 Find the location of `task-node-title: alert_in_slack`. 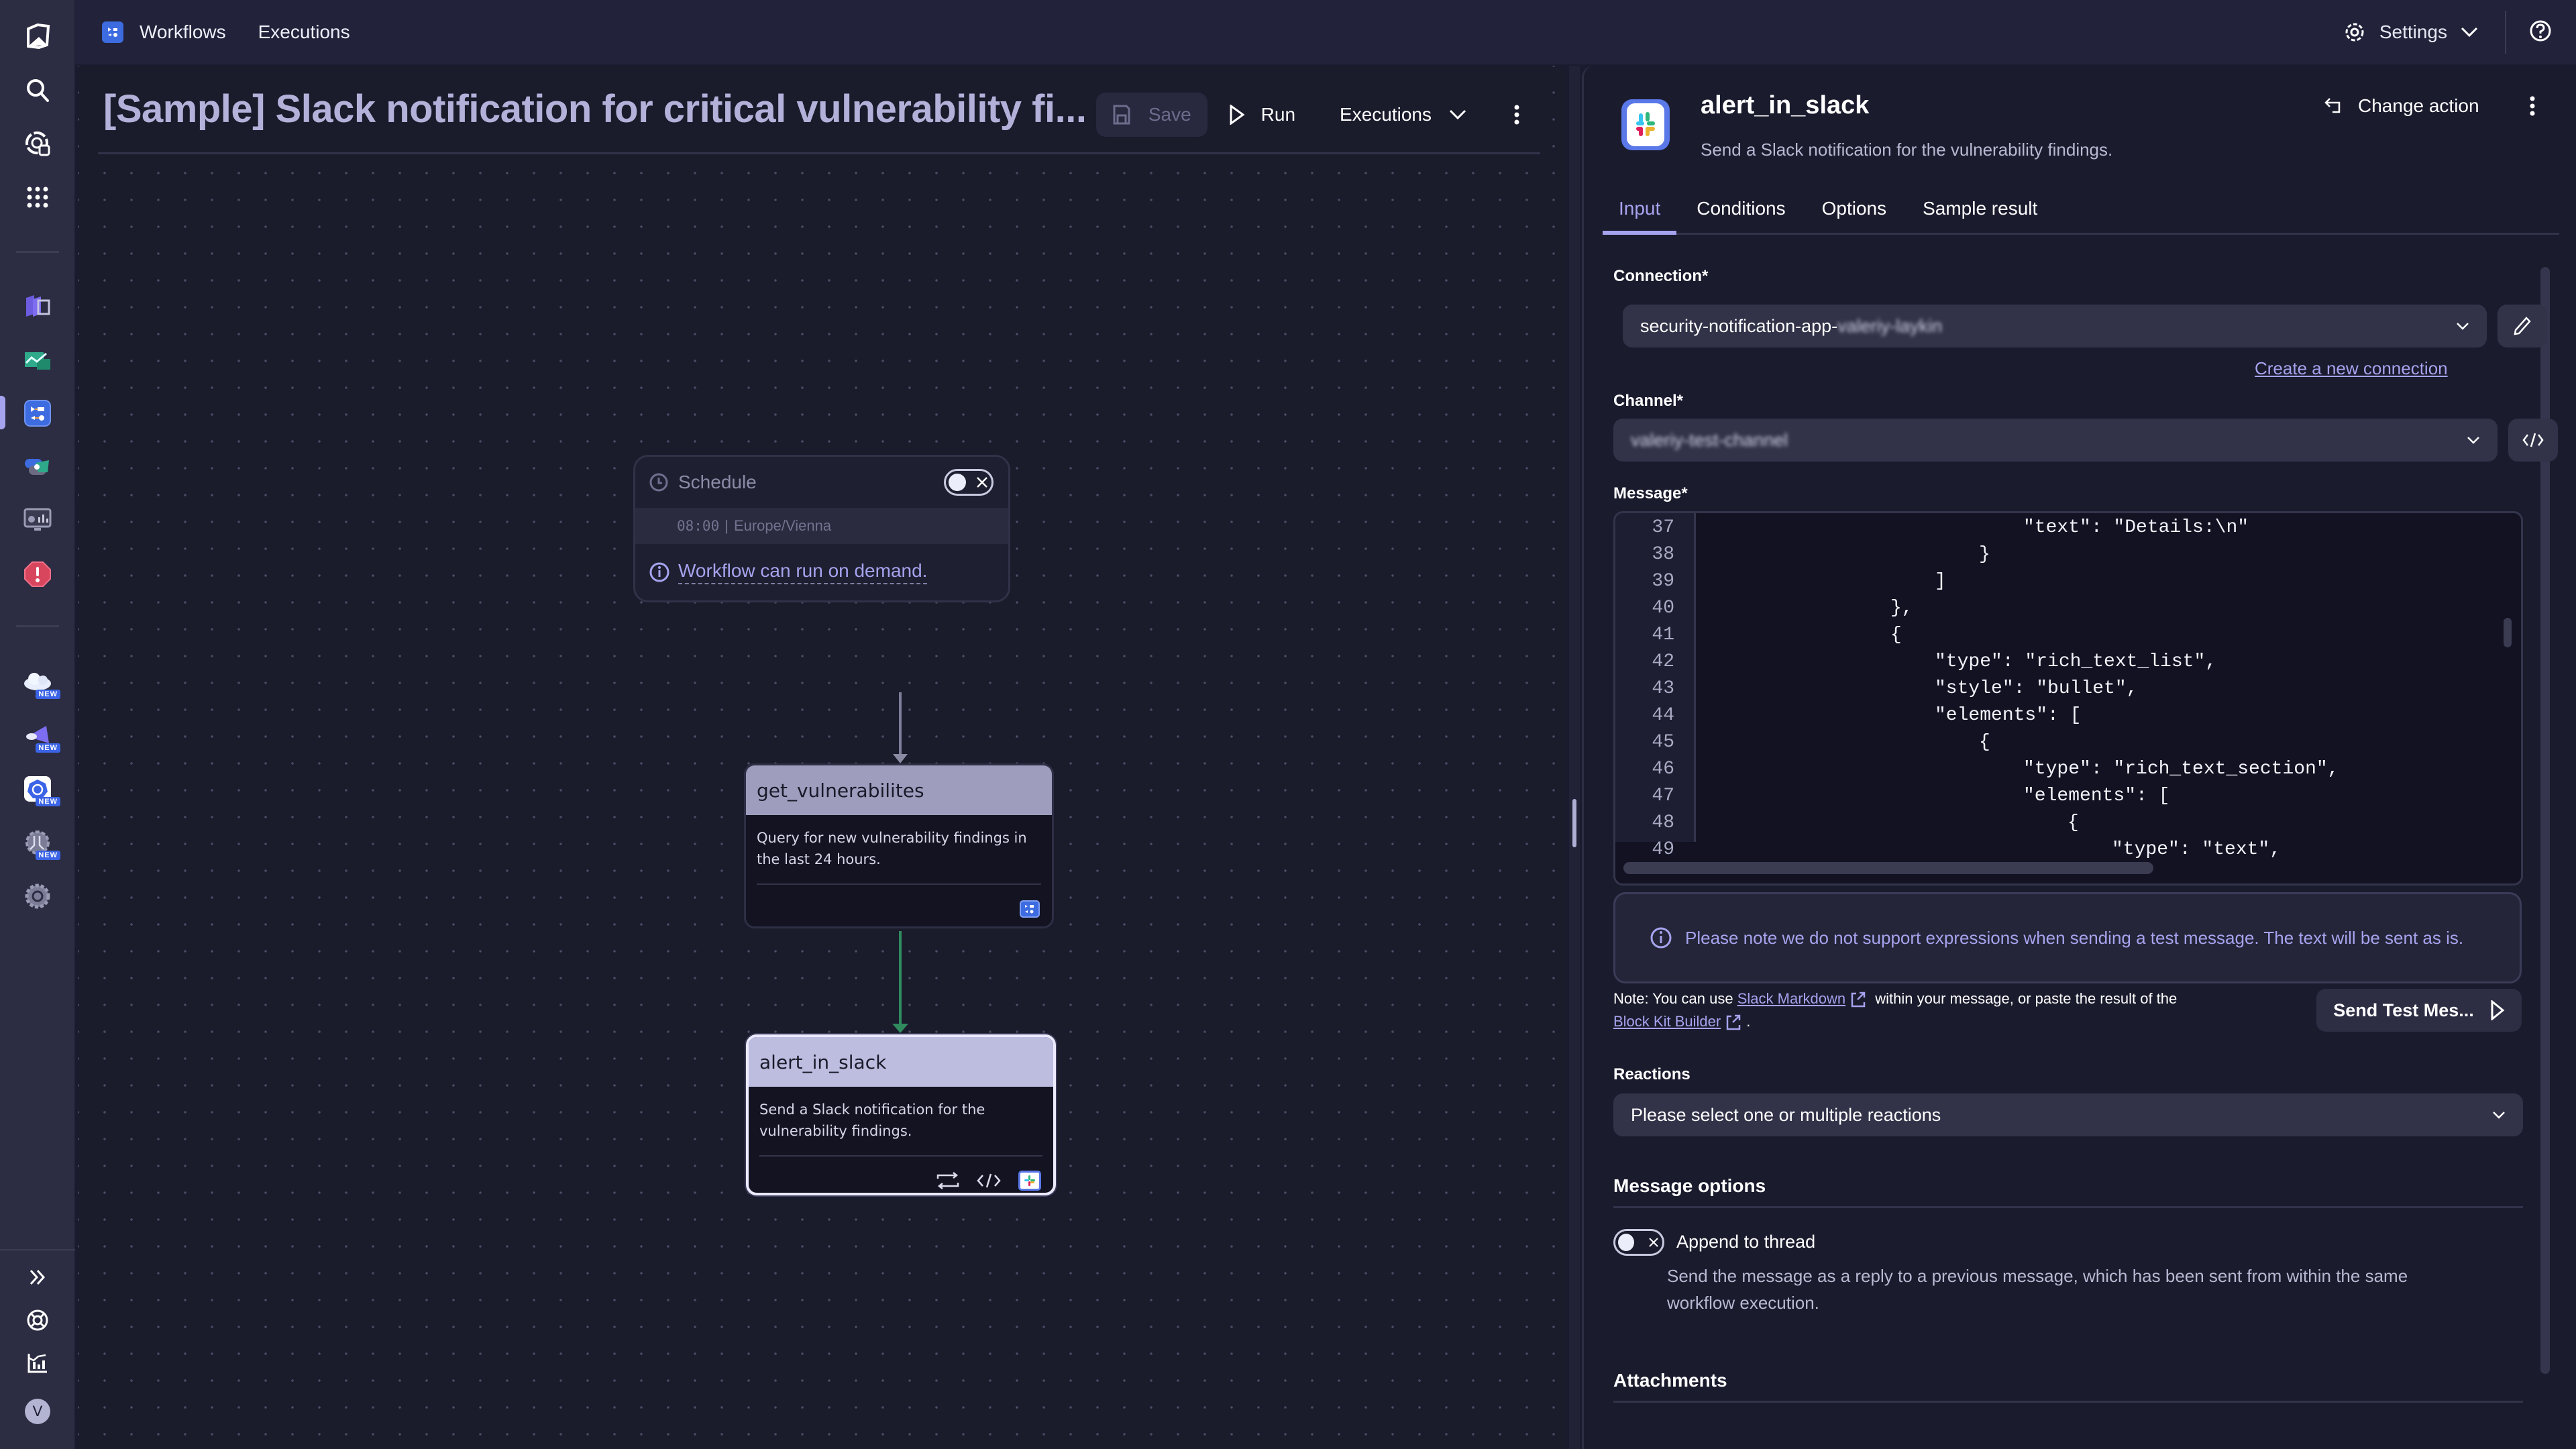

task-node-title: alert_in_slack is located at coordinates (901, 1062).